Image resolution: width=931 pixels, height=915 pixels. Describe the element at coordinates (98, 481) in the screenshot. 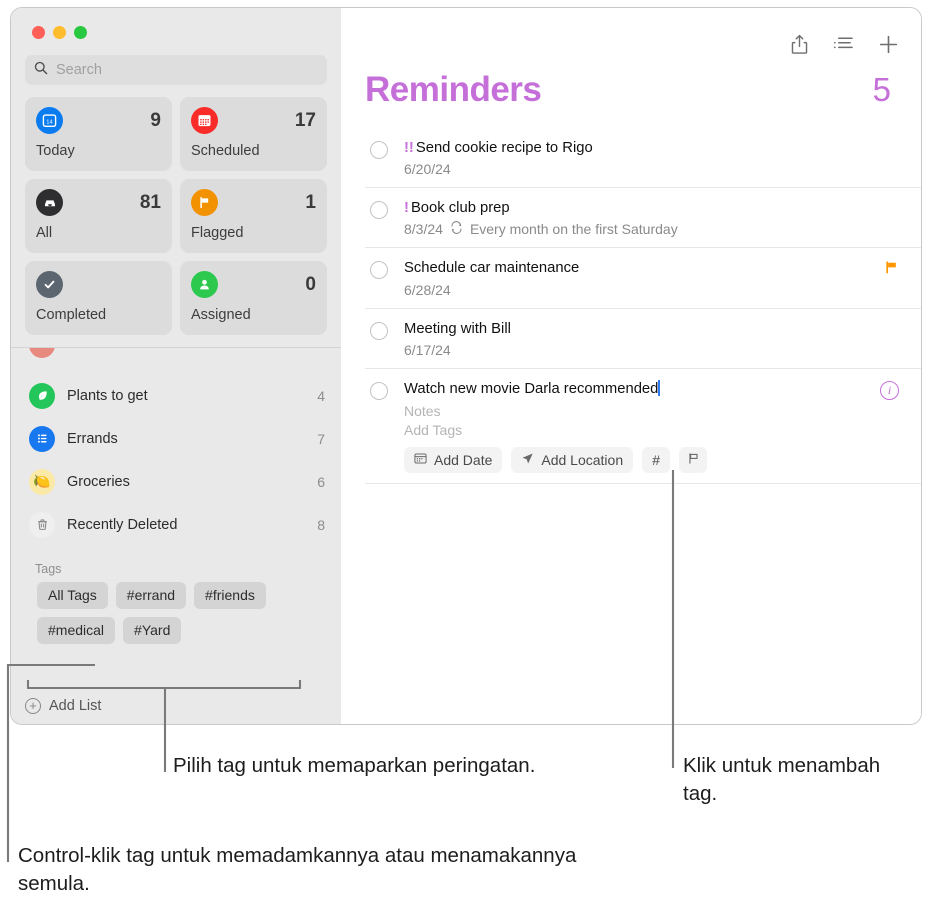

I see `list-item-label: Groceries` at that location.